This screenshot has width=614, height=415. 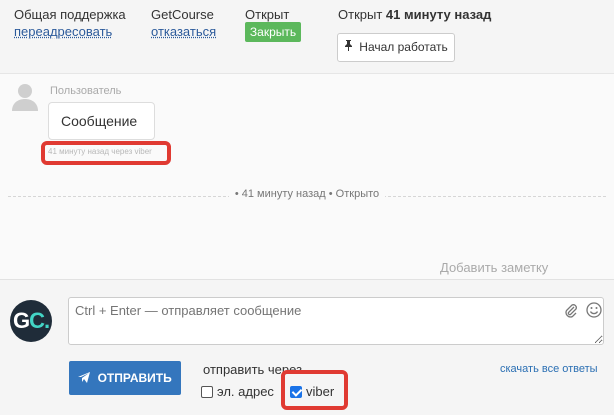 I want to click on opened-prefix: Открыт, so click(x=360, y=14).